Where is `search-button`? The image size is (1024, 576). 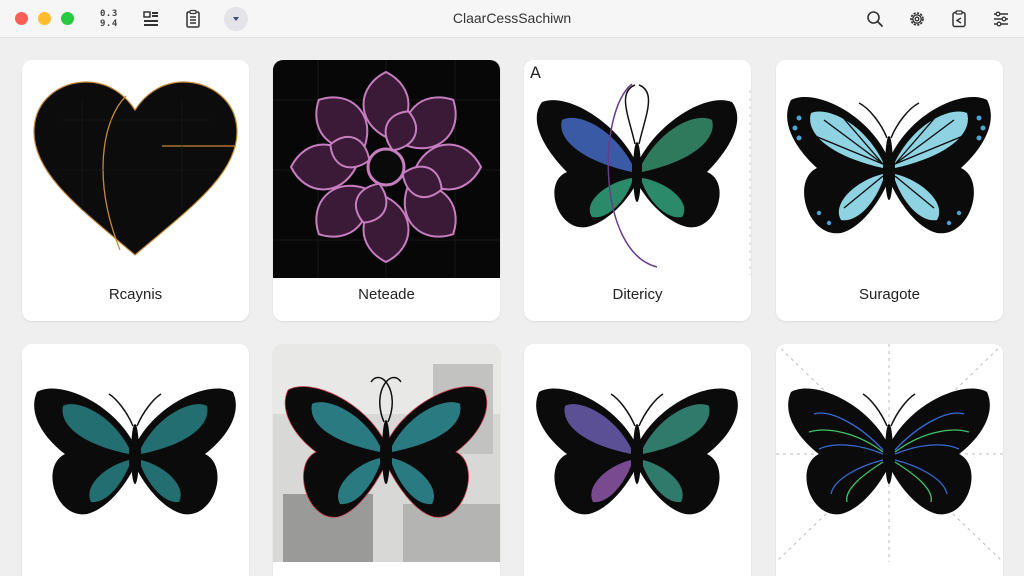
search-button is located at coordinates (875, 19).